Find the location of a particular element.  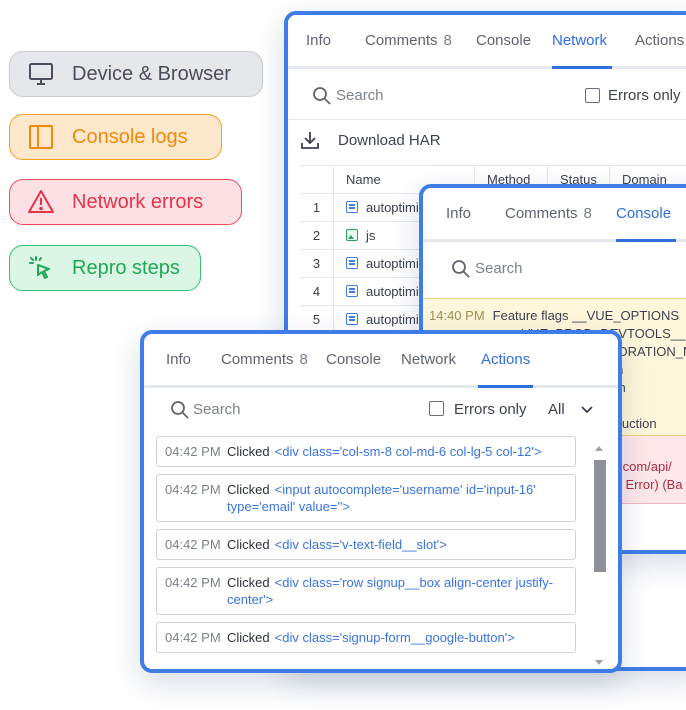

actions-search-bar: Search Errors only All is located at coordinates (381, 410).